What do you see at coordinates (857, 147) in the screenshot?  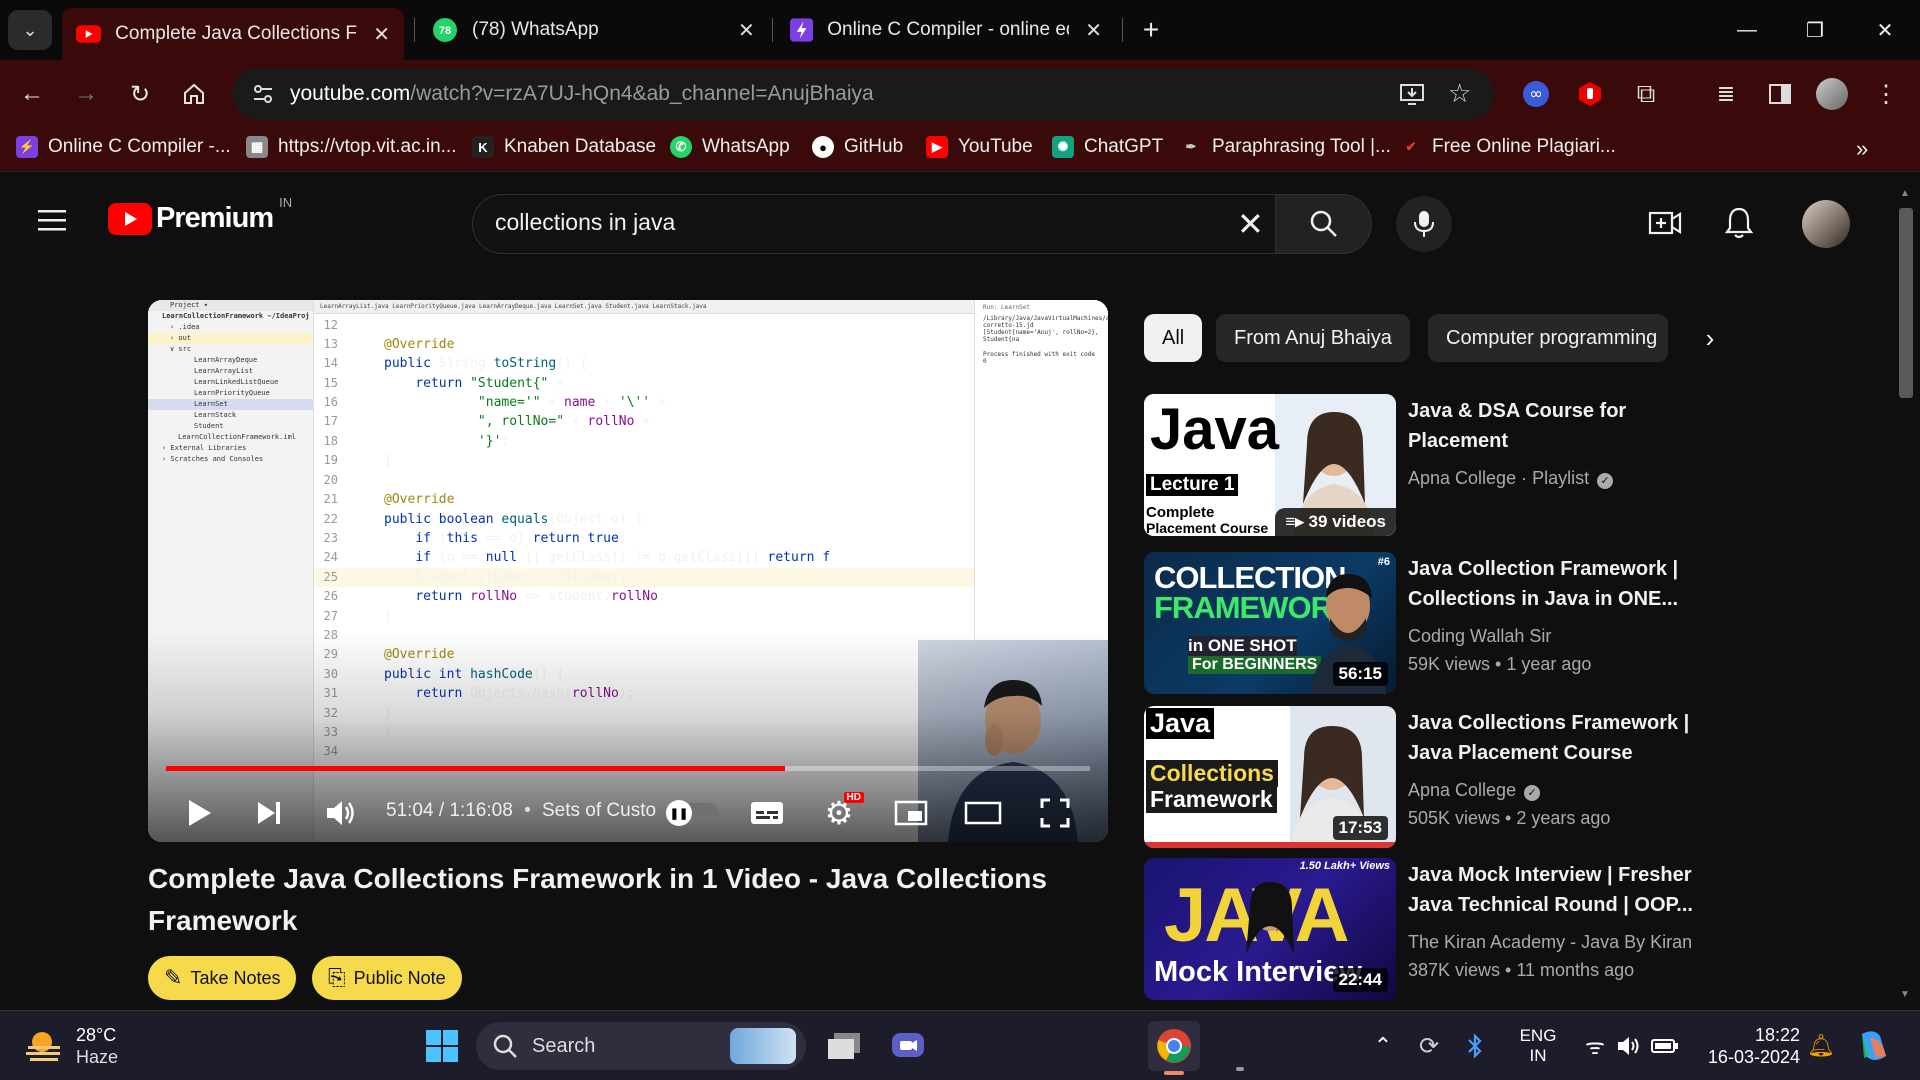 I see `bookmark-item: ● GitHub` at bounding box center [857, 147].